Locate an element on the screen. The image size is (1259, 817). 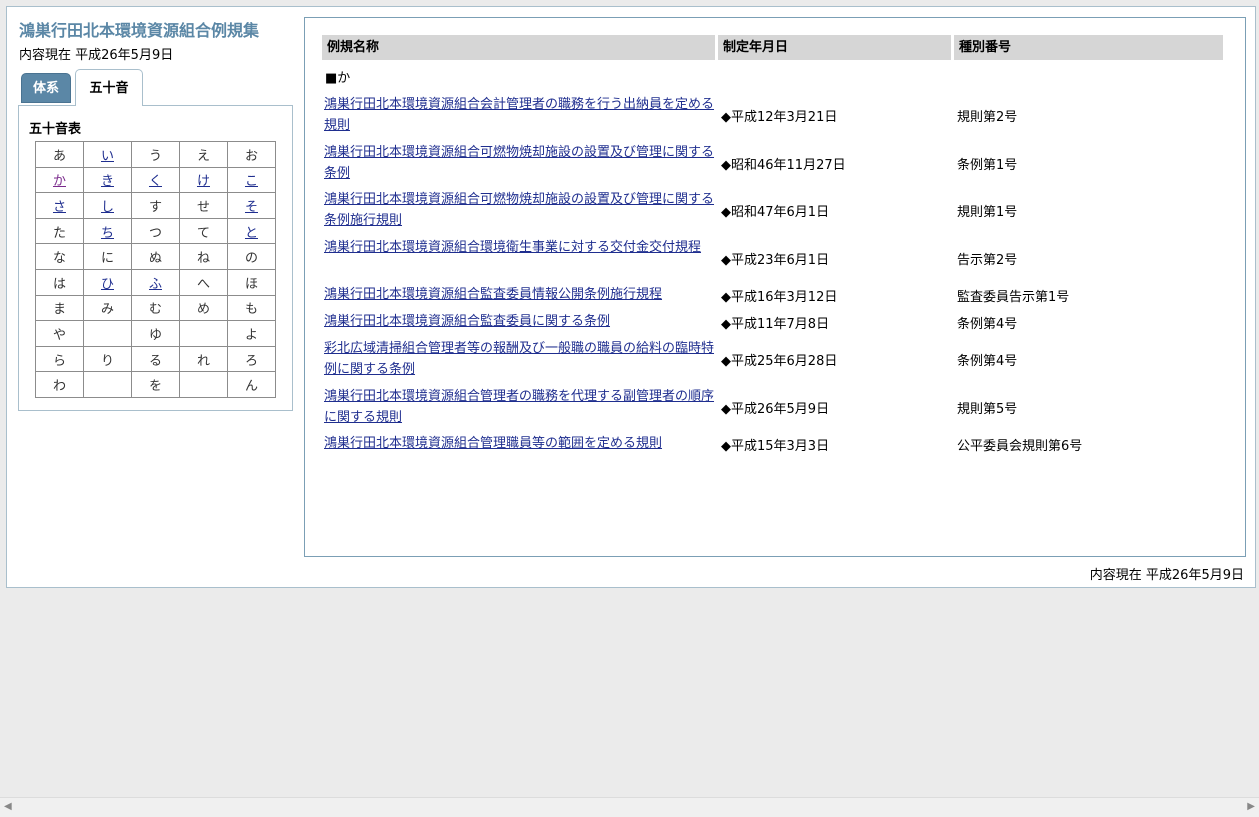
kana-link: く is located at coordinates (155, 181).